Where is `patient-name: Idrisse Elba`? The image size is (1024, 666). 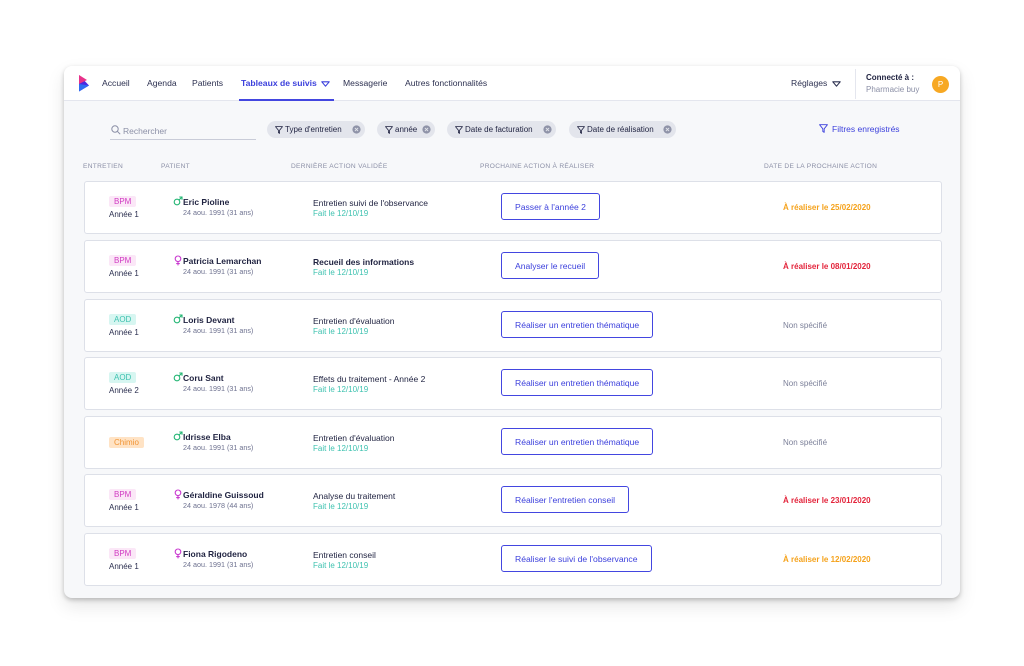
patient-name: Idrisse Elba is located at coordinates (207, 437).